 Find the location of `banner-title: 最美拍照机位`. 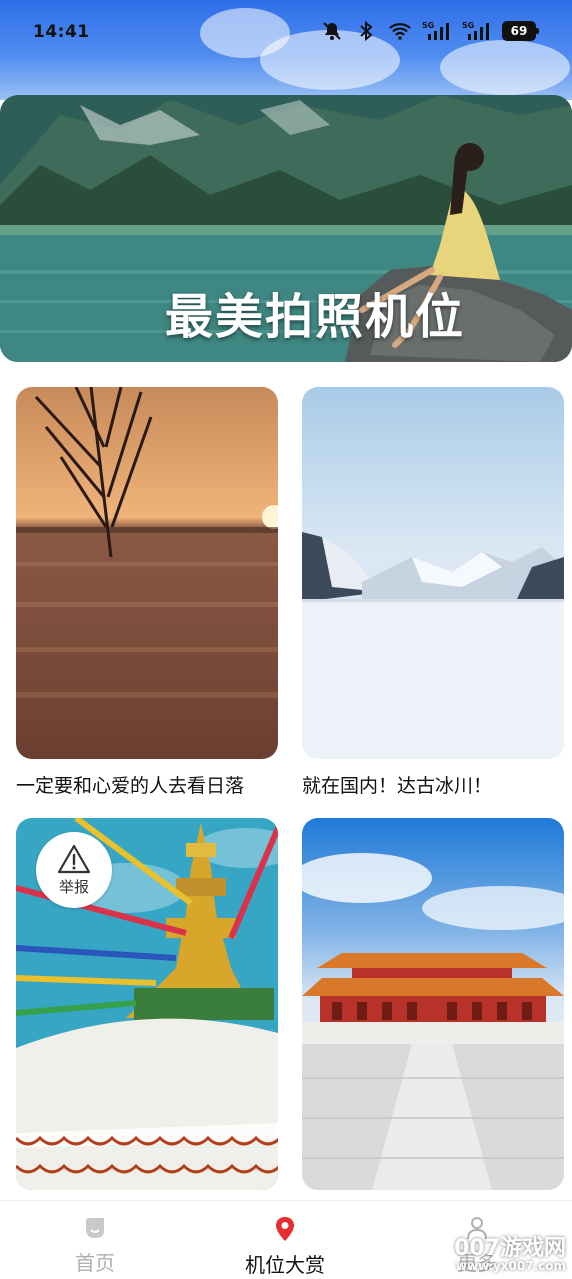

banner-title: 最美拍照机位 is located at coordinates (315, 317).